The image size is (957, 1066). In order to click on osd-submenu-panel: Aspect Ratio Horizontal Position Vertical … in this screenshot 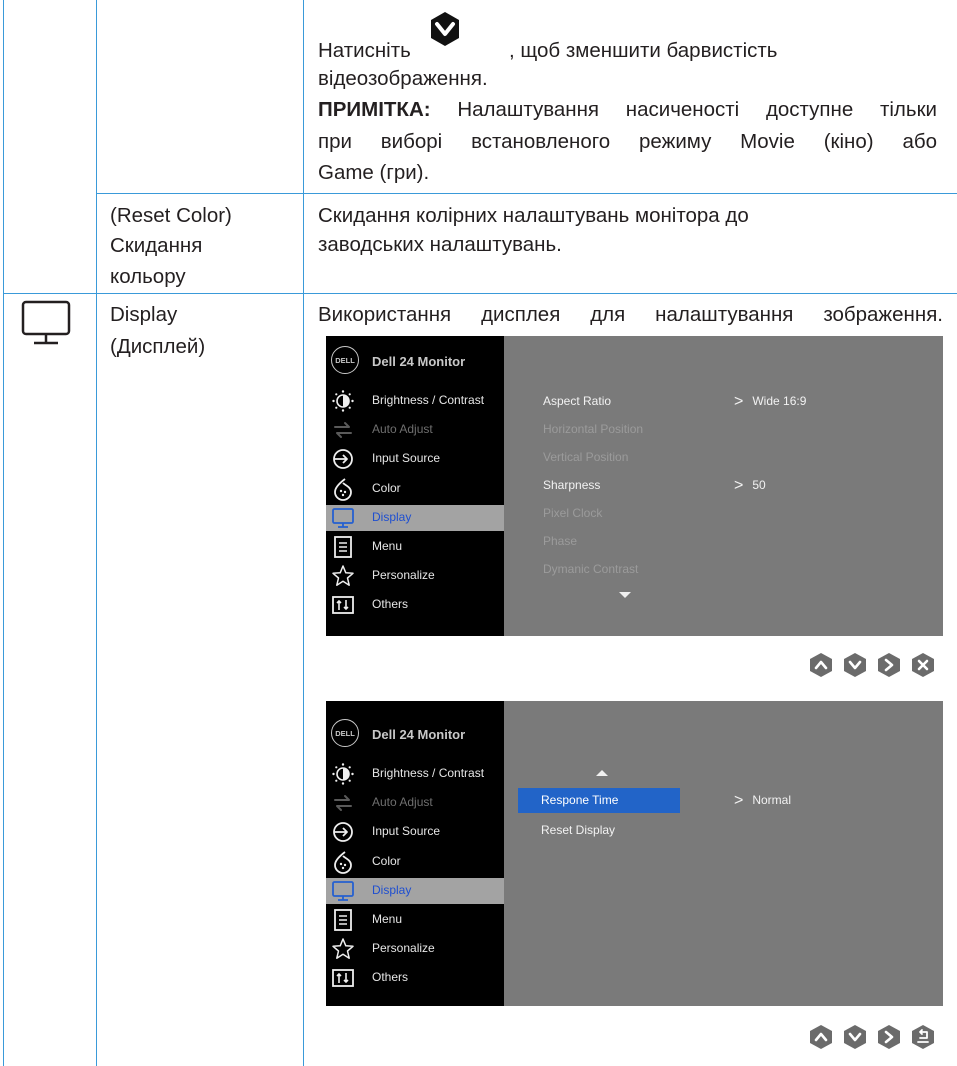, I will do `click(723, 486)`.